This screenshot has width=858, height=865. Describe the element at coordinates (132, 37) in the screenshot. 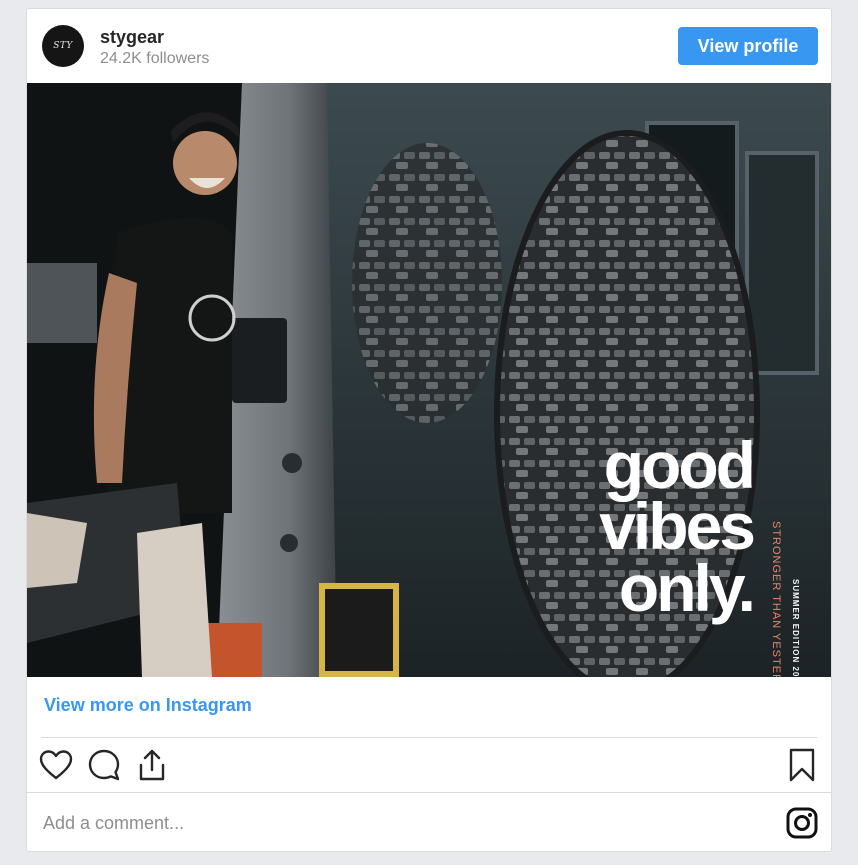

I see `username: stygear` at that location.